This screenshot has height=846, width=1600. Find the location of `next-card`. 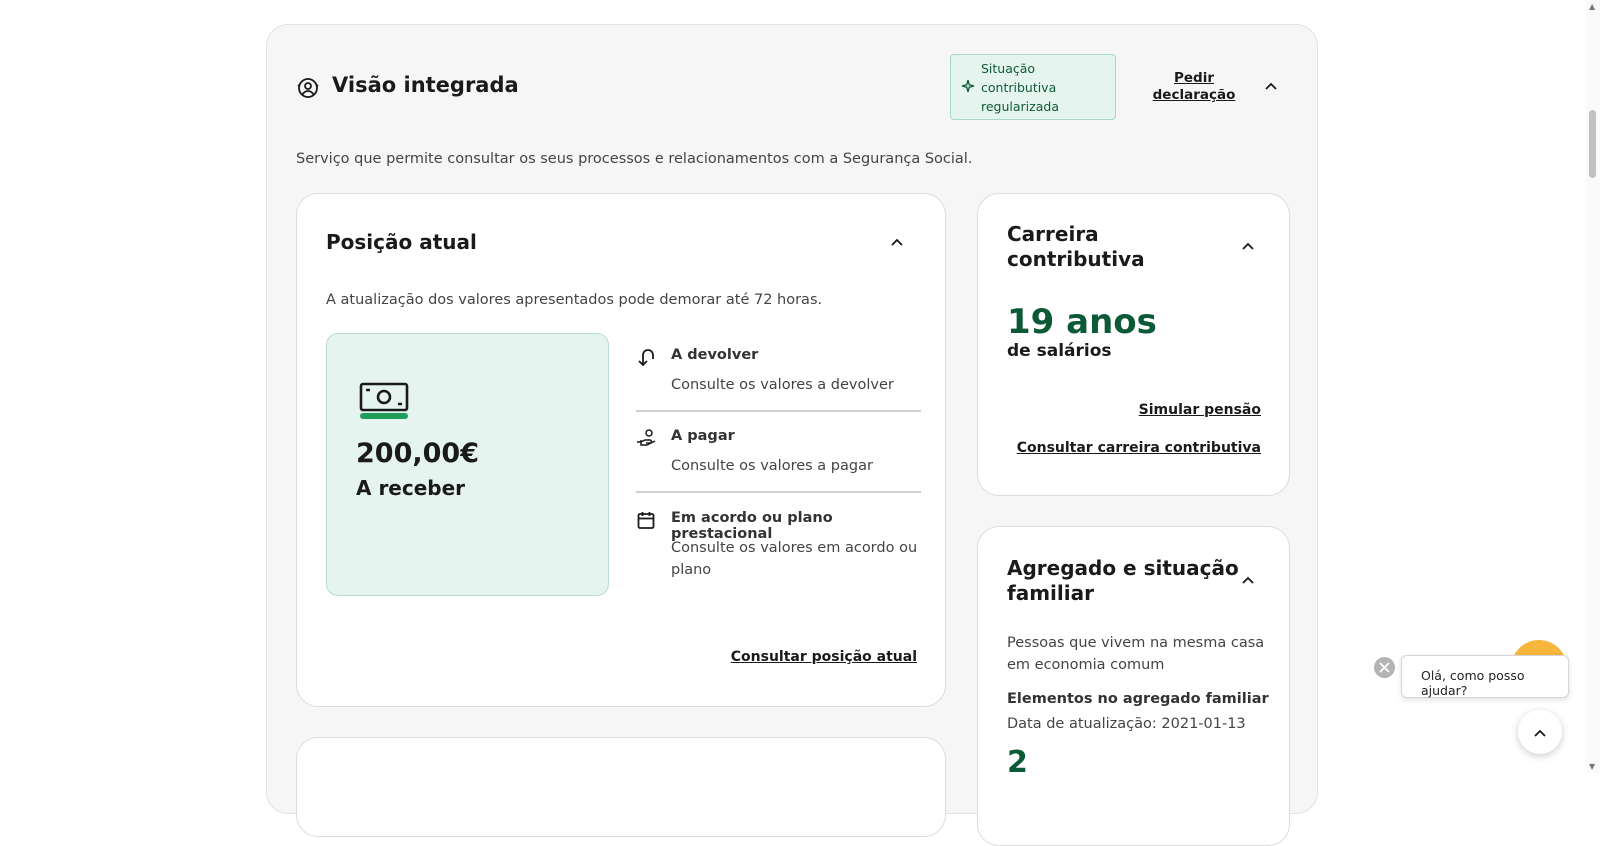

next-card is located at coordinates (621, 787).